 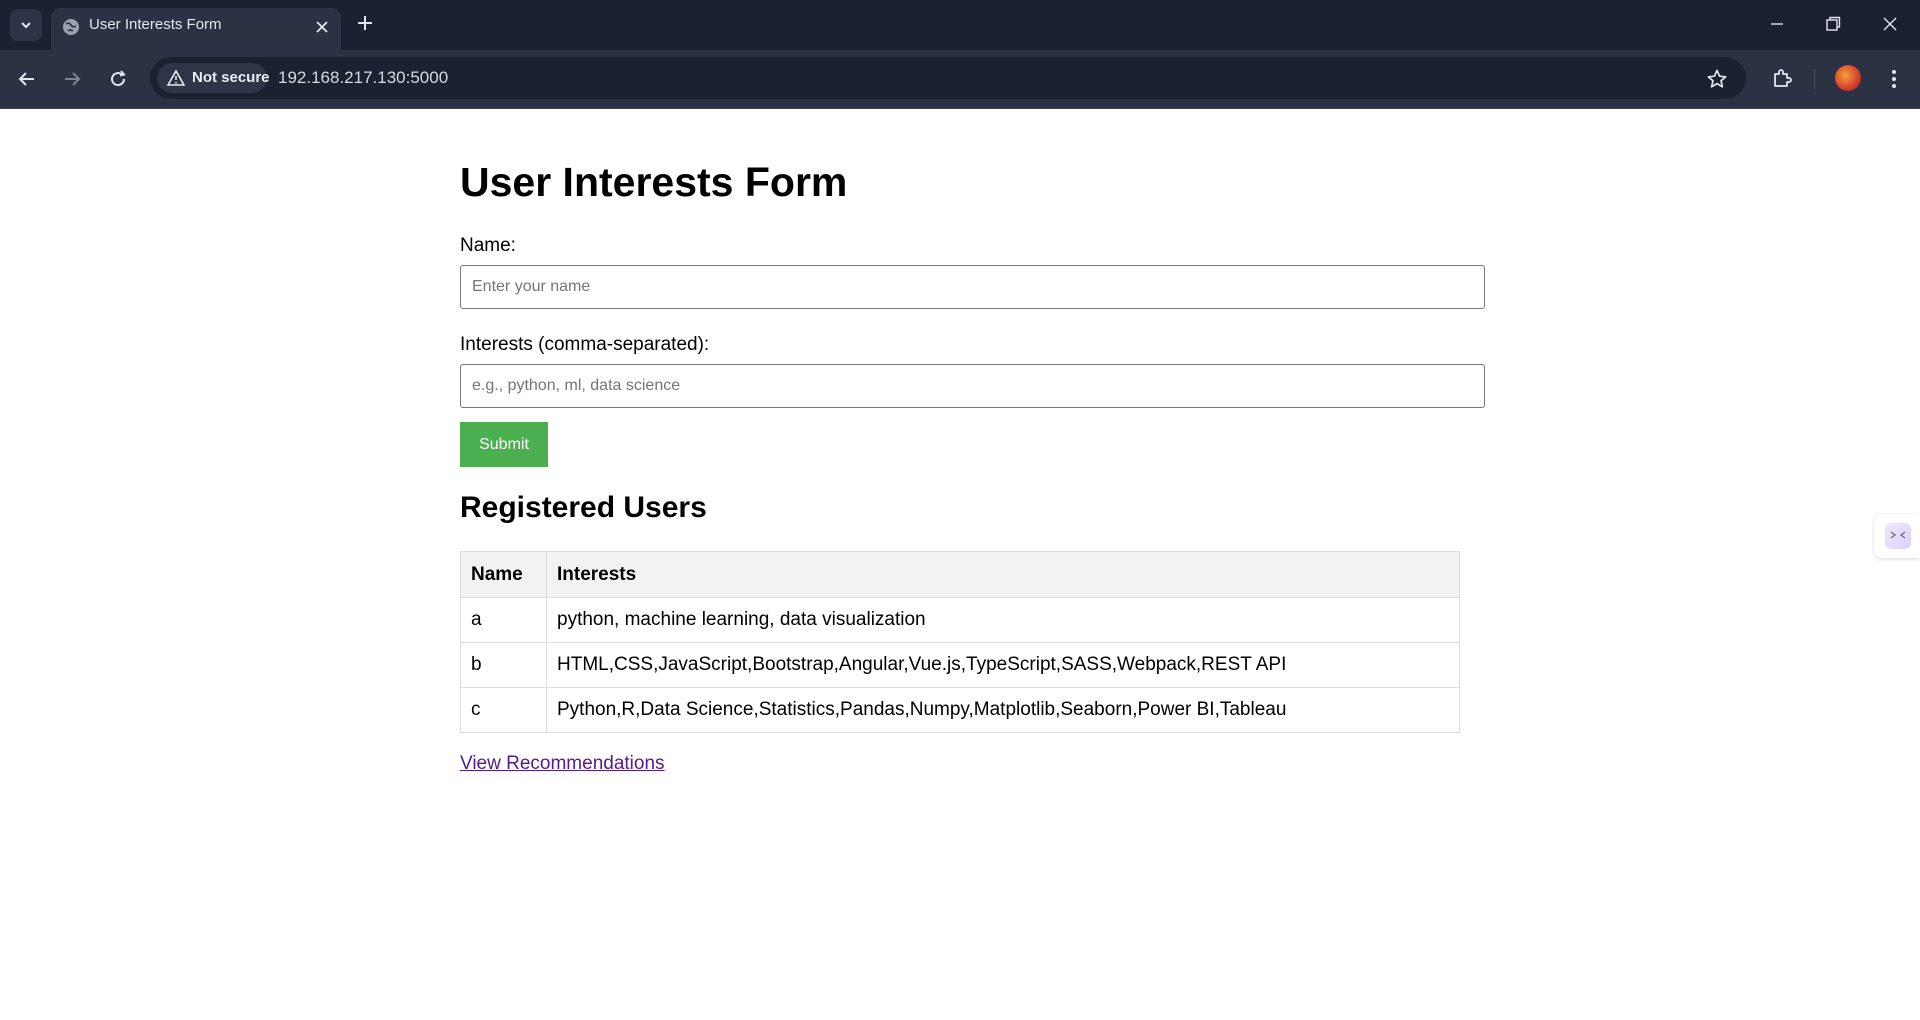 I want to click on security-chip: Not secure, so click(x=213, y=78).